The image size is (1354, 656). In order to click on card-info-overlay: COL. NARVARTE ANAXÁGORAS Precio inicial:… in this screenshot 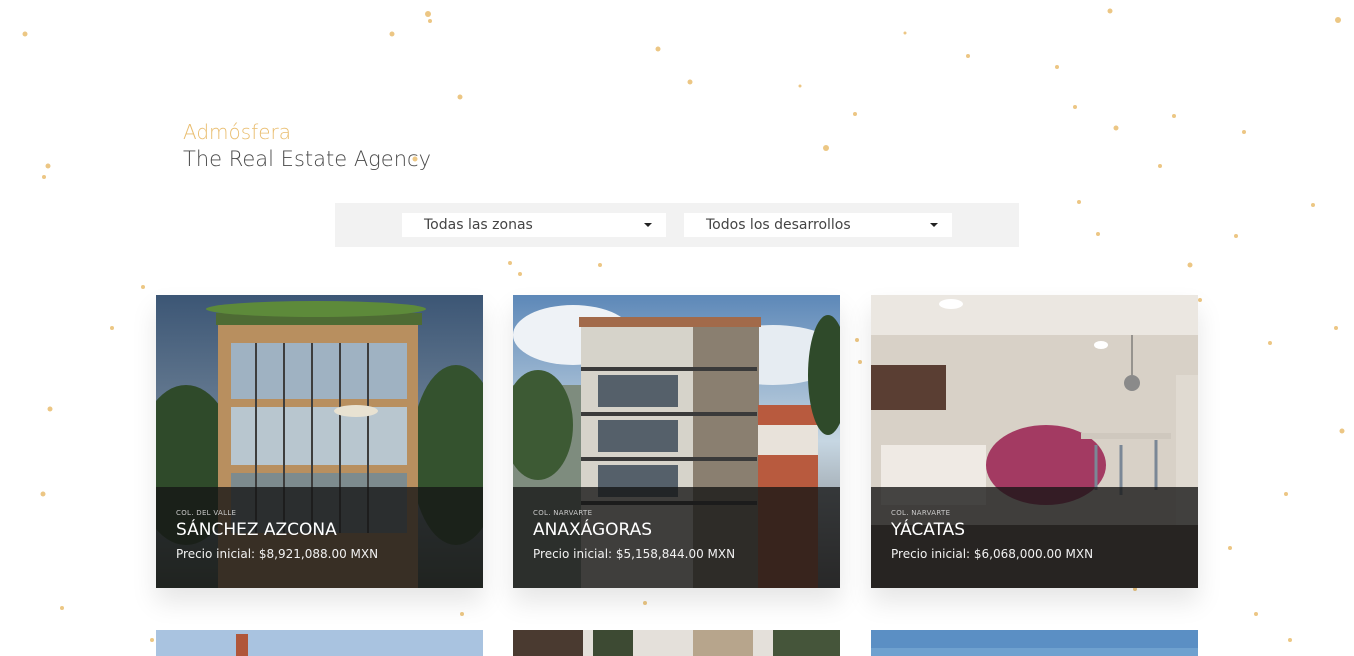, I will do `click(676, 537)`.